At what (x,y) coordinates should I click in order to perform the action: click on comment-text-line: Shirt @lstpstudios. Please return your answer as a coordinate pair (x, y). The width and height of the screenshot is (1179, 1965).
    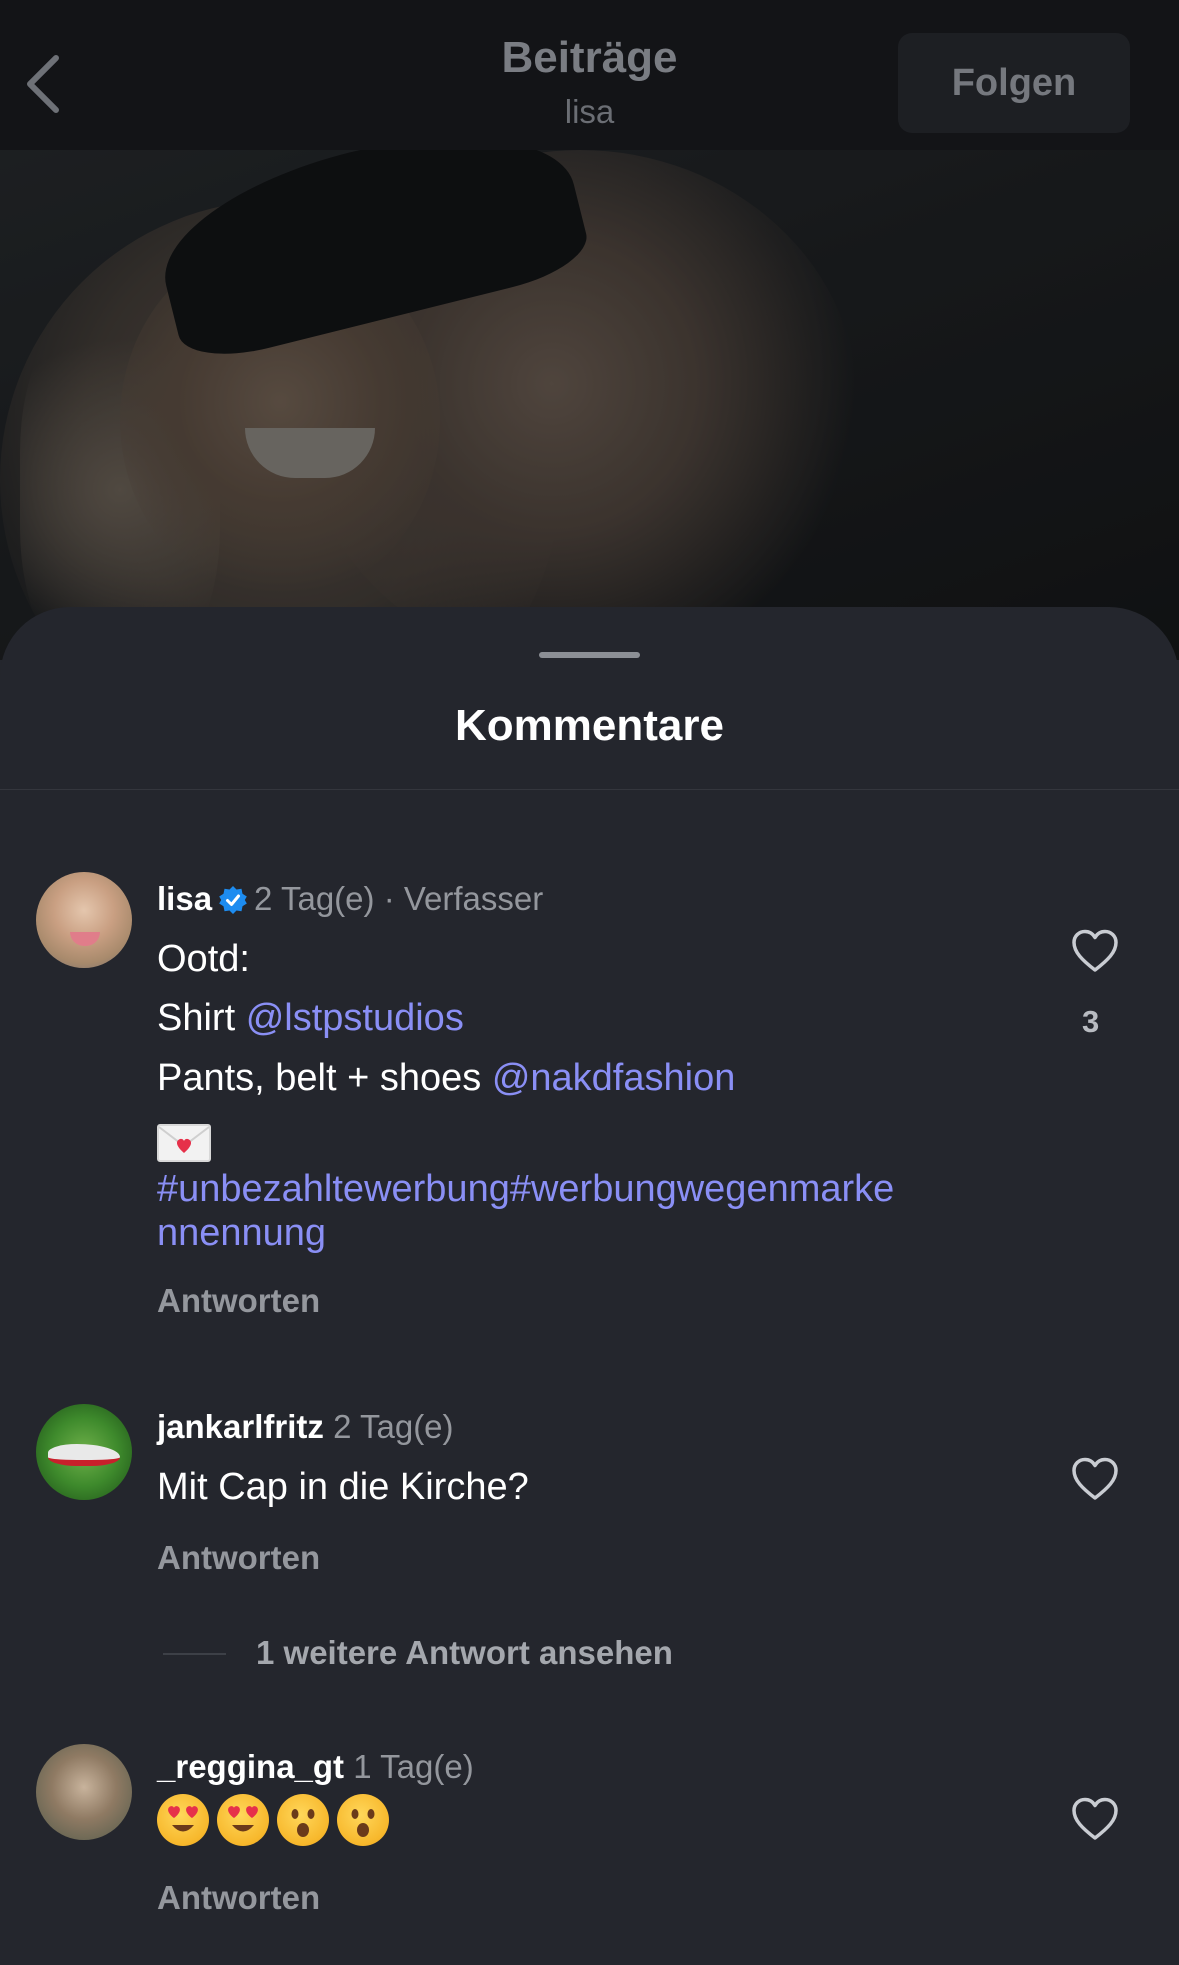
    Looking at the image, I should click on (310, 1018).